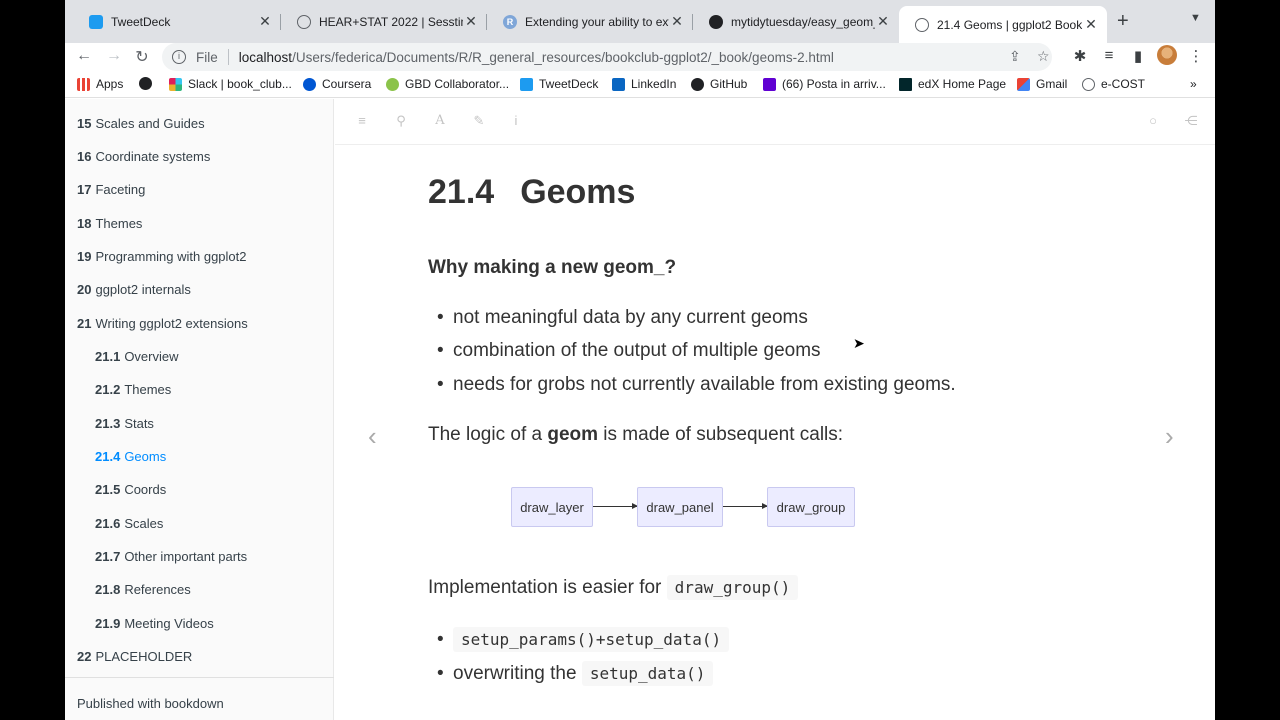 This screenshot has height=720, width=1280. What do you see at coordinates (1109, 55) in the screenshot?
I see `media-queue-icon: ≡` at bounding box center [1109, 55].